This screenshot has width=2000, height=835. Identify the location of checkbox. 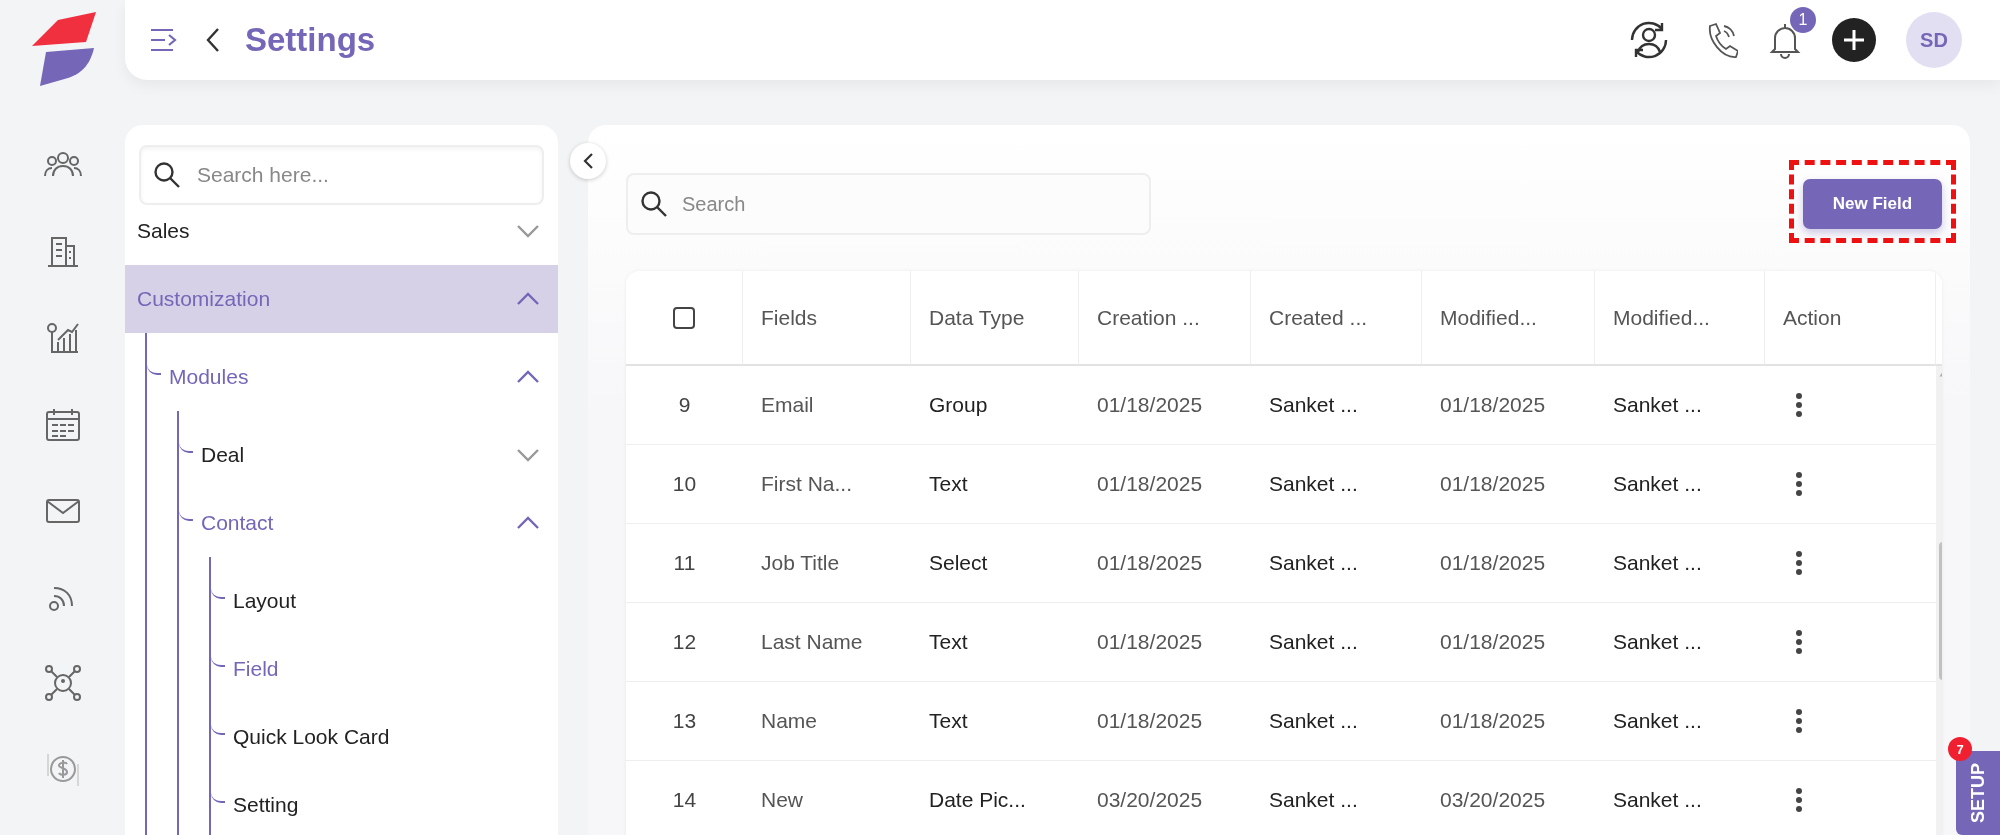
(684, 317).